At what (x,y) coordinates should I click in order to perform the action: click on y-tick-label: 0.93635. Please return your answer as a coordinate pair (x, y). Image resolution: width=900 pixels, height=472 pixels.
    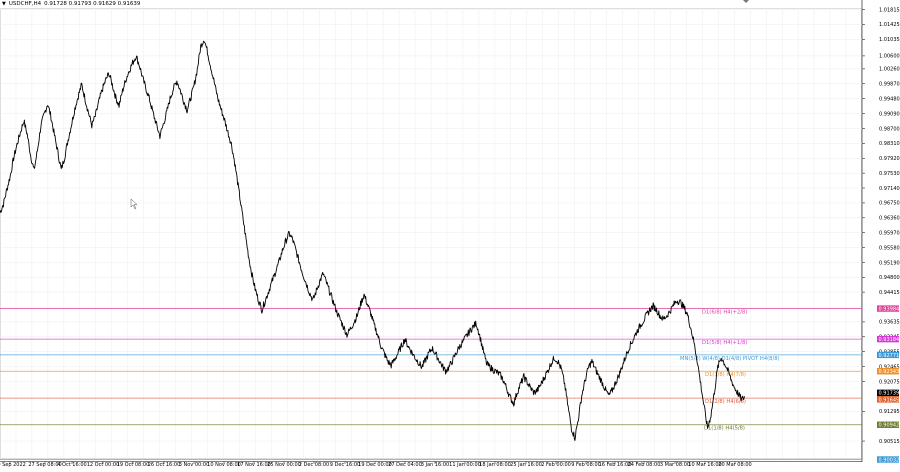
    Looking at the image, I should click on (889, 323).